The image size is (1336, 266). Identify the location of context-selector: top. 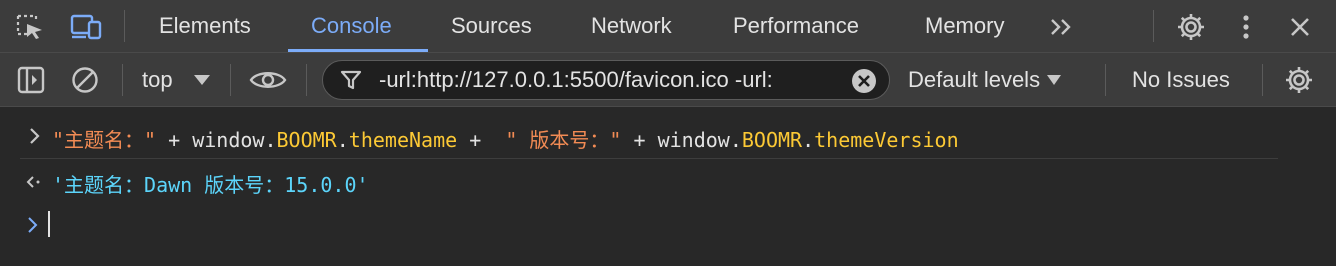
(176, 80).